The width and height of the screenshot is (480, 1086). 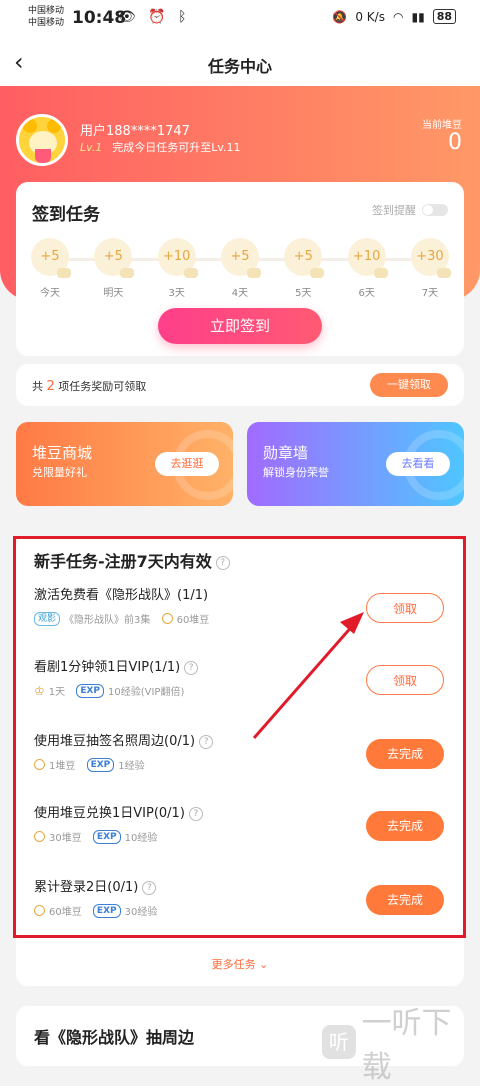 What do you see at coordinates (430, 258) in the screenshot?
I see `coin-icon: +30` at bounding box center [430, 258].